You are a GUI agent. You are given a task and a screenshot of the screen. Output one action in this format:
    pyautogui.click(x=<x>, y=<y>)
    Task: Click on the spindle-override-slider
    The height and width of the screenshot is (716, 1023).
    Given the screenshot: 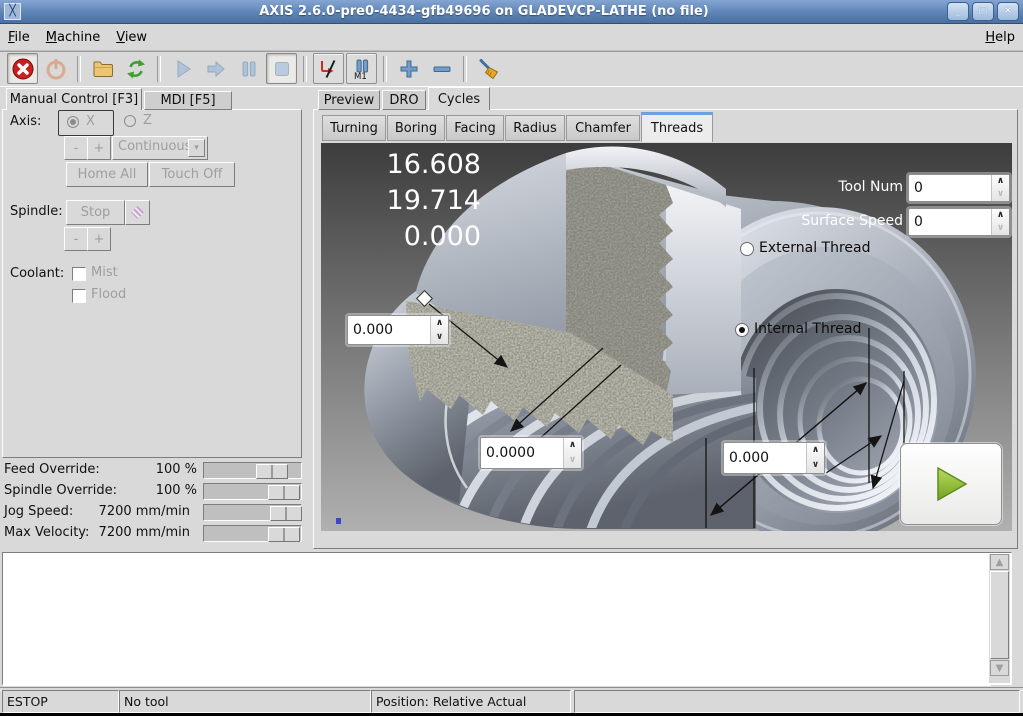 What is the action you would take?
    pyautogui.click(x=252, y=491)
    